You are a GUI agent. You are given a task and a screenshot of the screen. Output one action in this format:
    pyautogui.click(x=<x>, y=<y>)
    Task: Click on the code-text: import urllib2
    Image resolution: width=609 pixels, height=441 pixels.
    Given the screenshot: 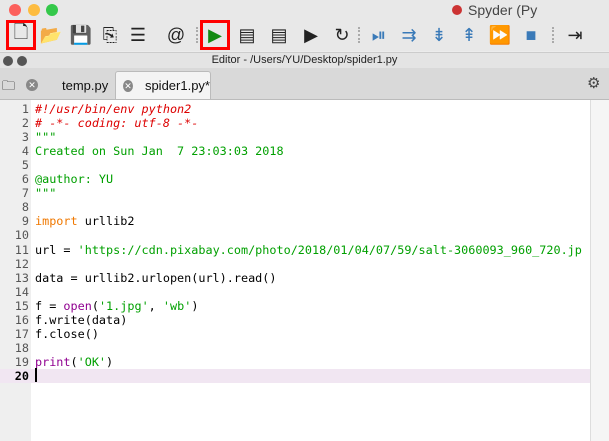 What is the action you would take?
    pyautogui.click(x=84, y=221)
    